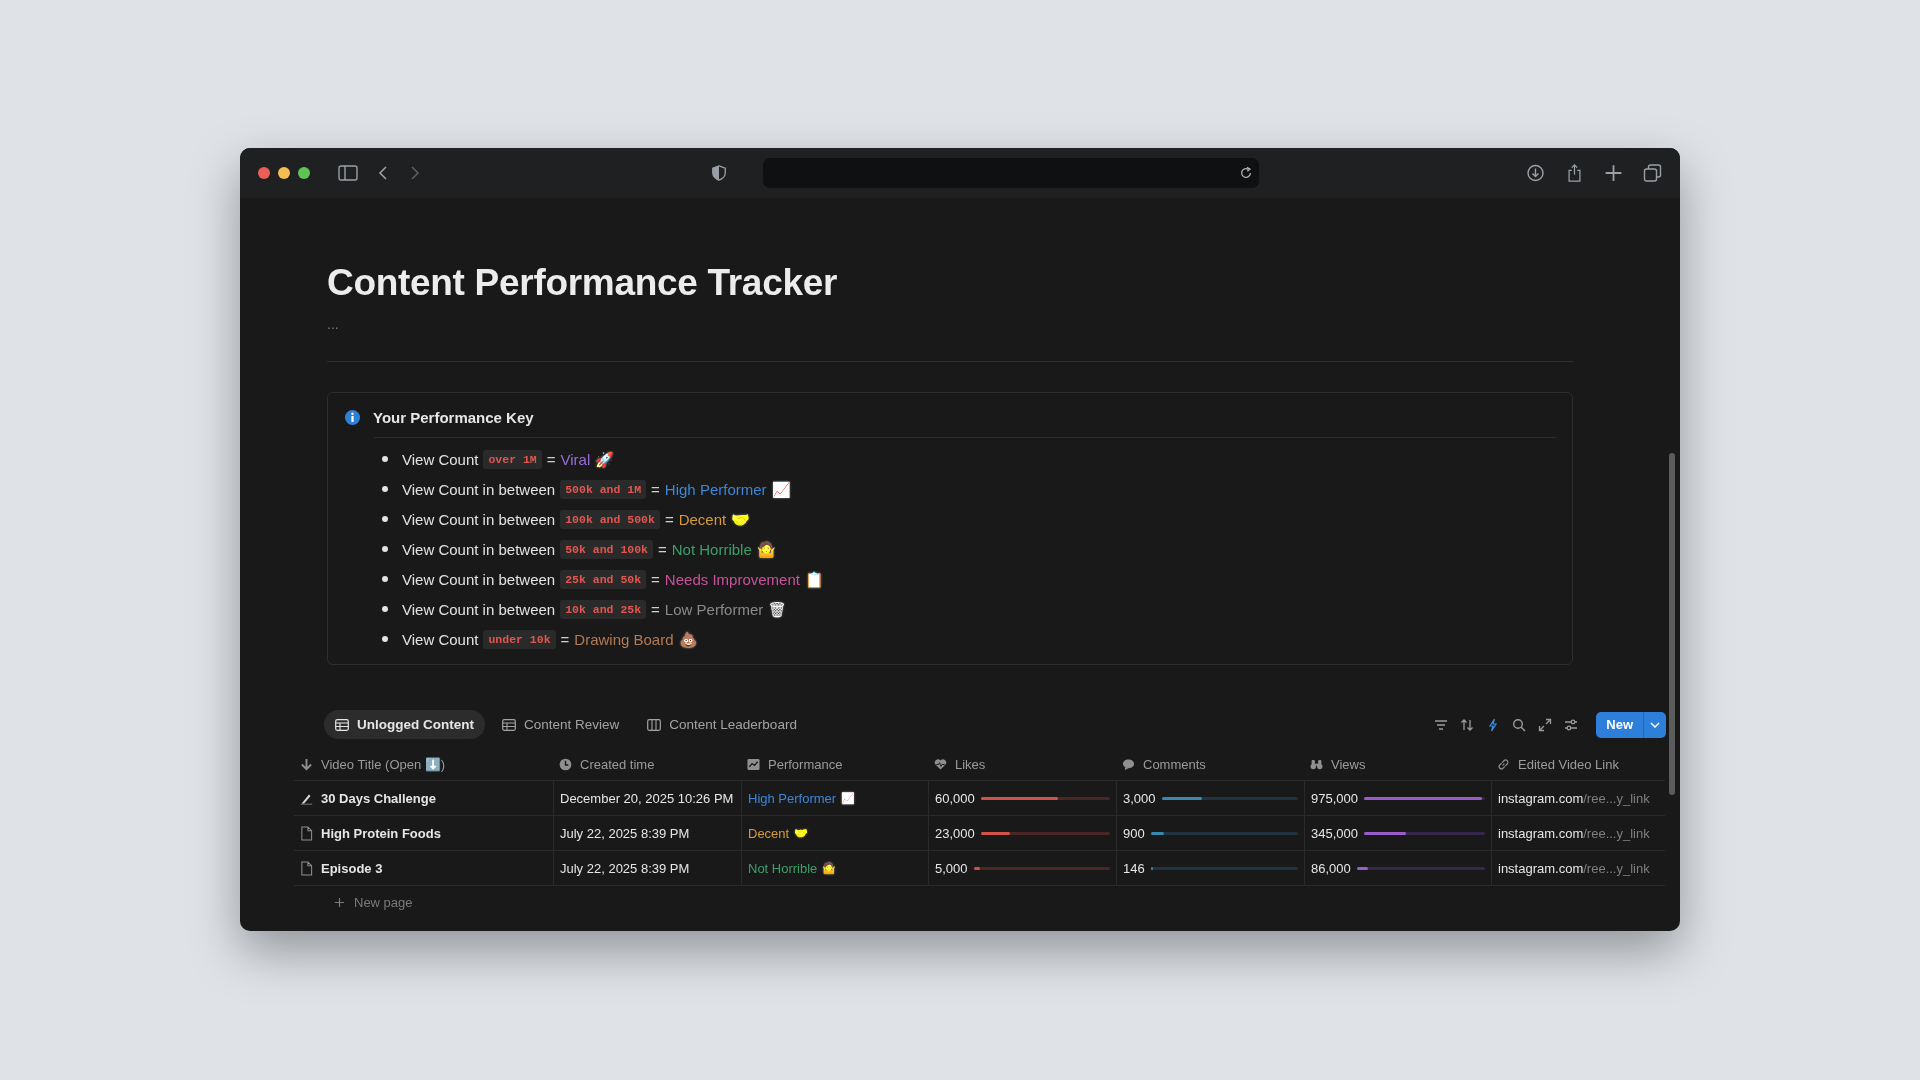 The image size is (1920, 1080). Describe the element at coordinates (1210, 764) in the screenshot. I see `column-header: Comments` at that location.